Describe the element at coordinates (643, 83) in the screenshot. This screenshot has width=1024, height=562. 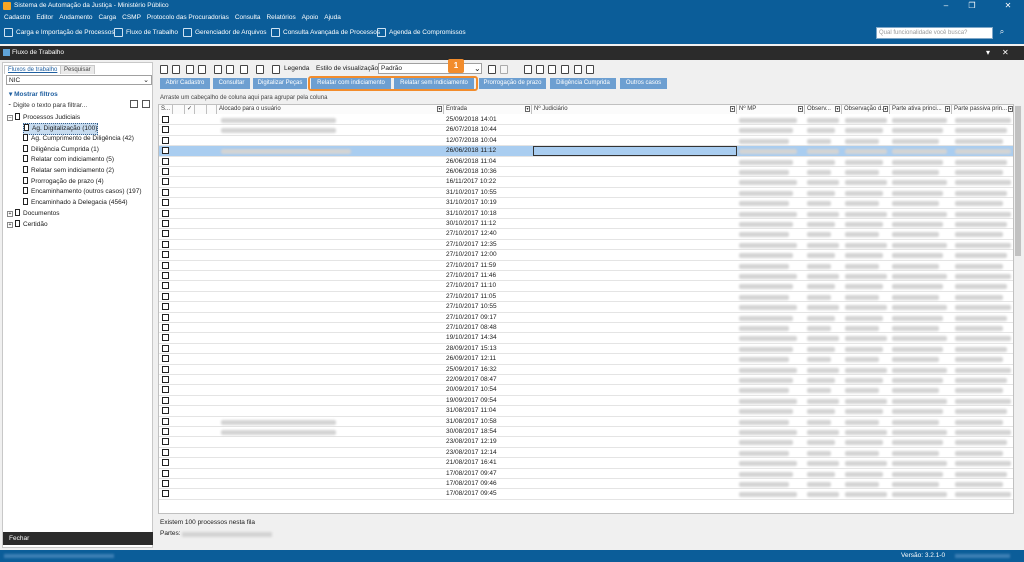
I see `other-cases-button: Outros casos` at that location.